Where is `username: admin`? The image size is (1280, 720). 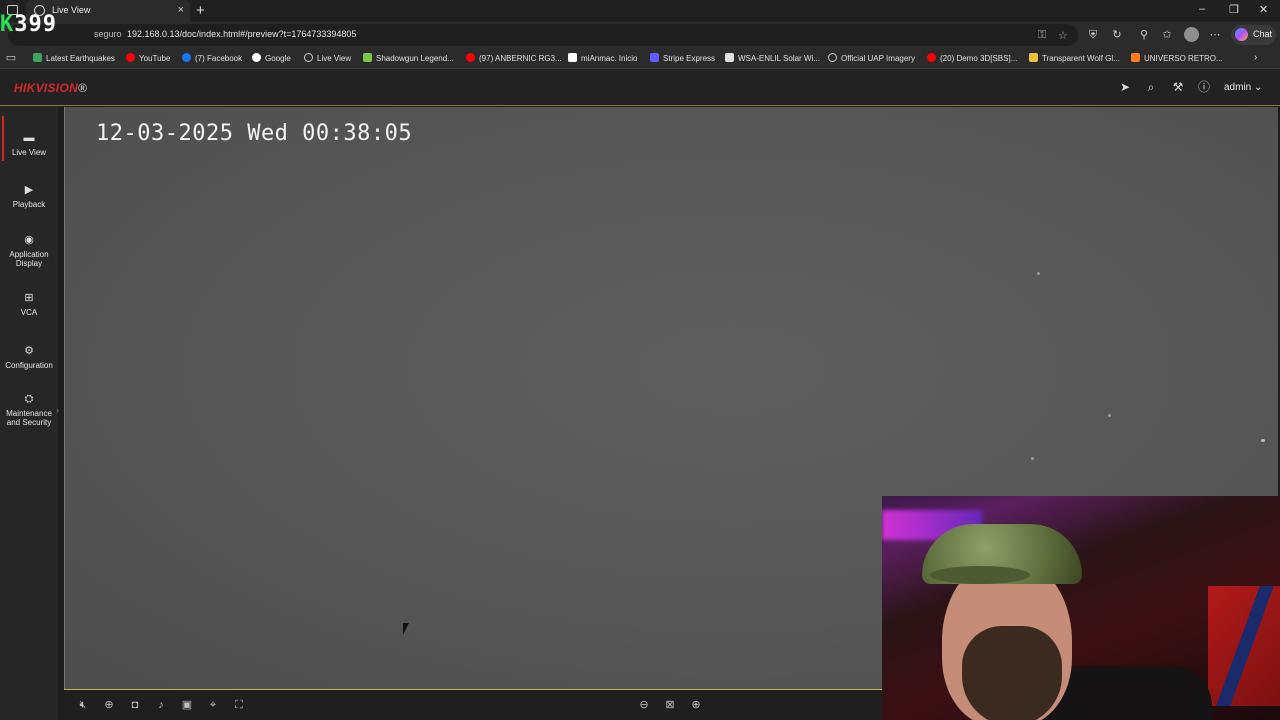
username: admin is located at coordinates (1238, 87).